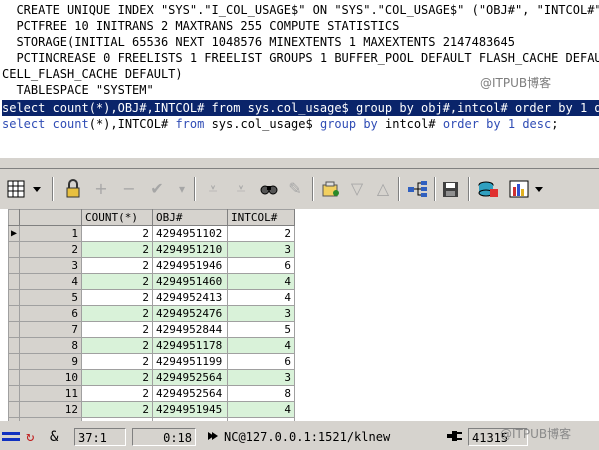  I want to click on tree-icon, so click(418, 189).